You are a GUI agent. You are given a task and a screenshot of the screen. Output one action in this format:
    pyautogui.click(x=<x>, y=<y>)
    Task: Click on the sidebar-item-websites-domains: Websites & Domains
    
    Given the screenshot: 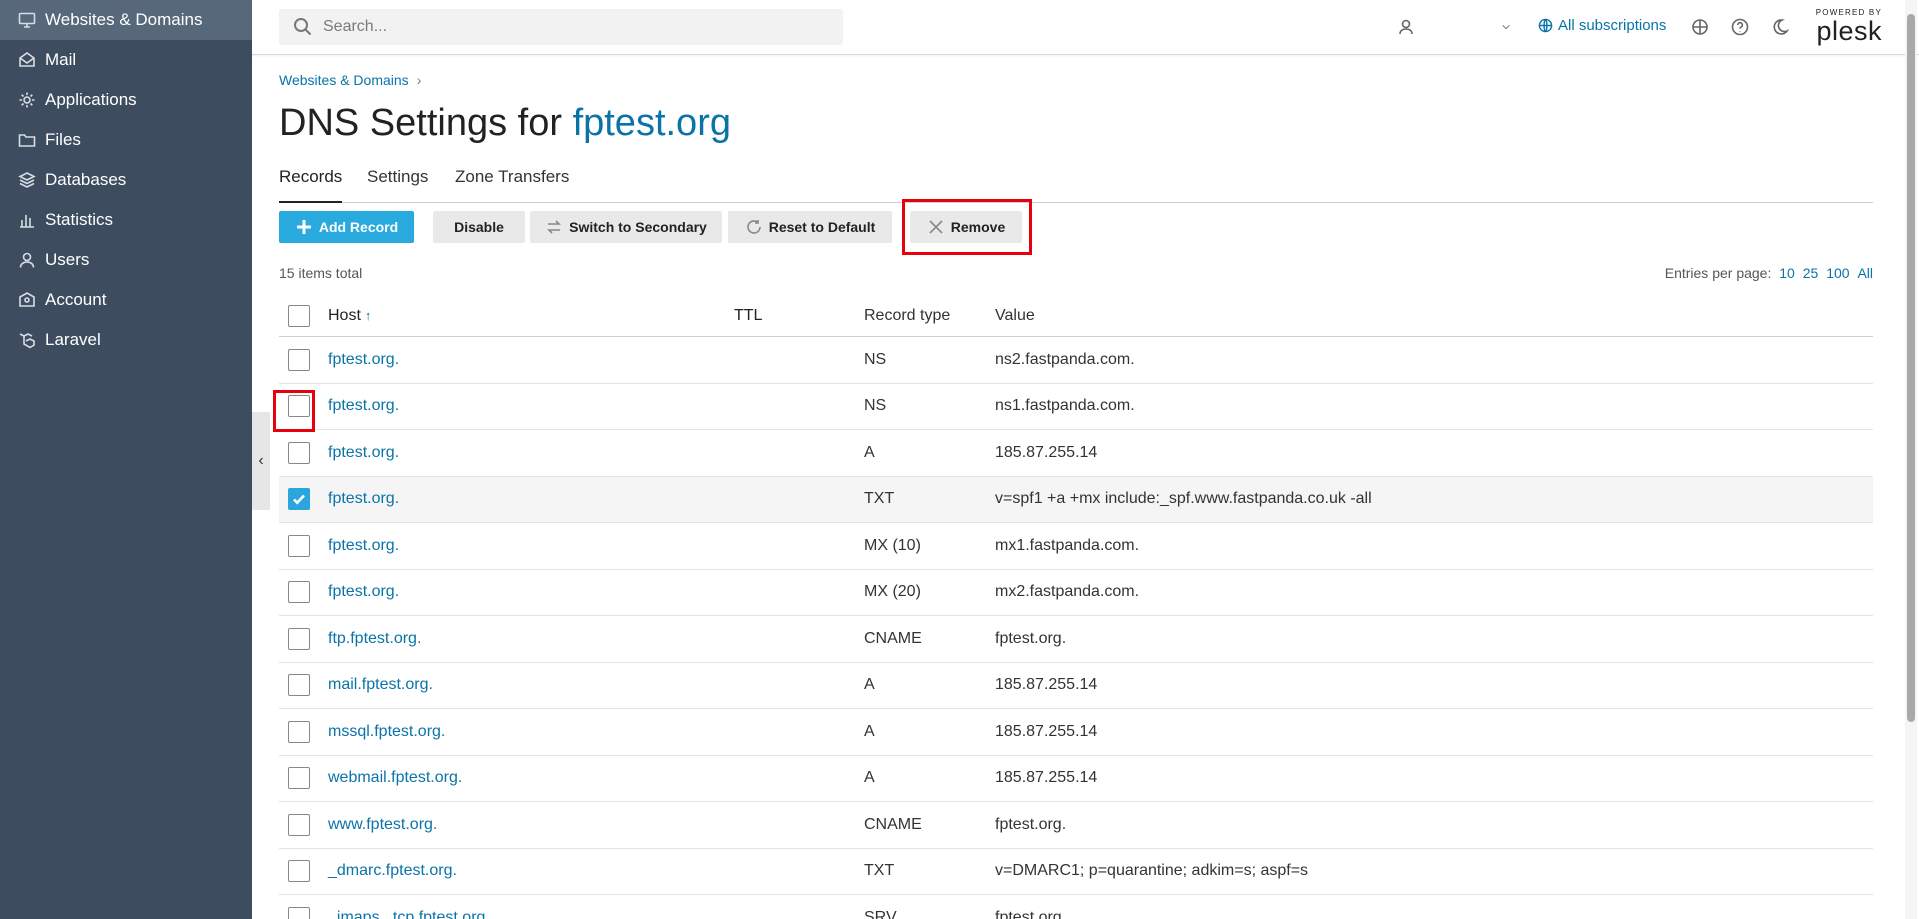 What is the action you would take?
    pyautogui.click(x=126, y=20)
    